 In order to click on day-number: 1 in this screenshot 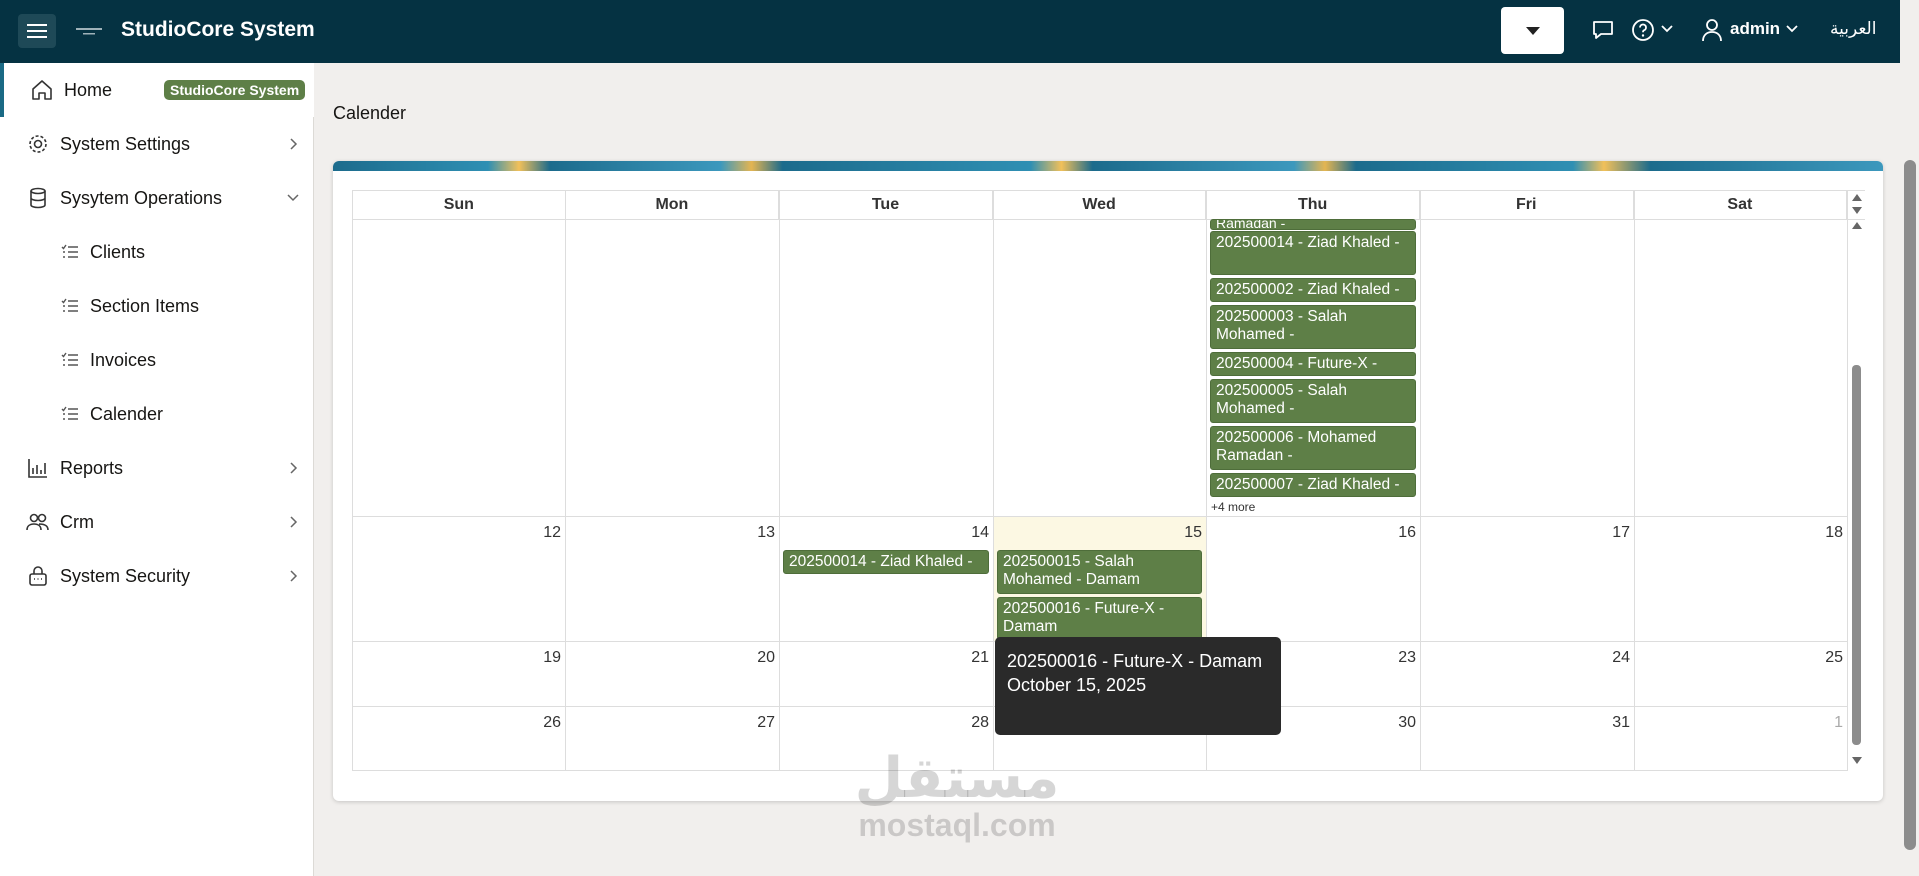, I will do `click(1838, 722)`.